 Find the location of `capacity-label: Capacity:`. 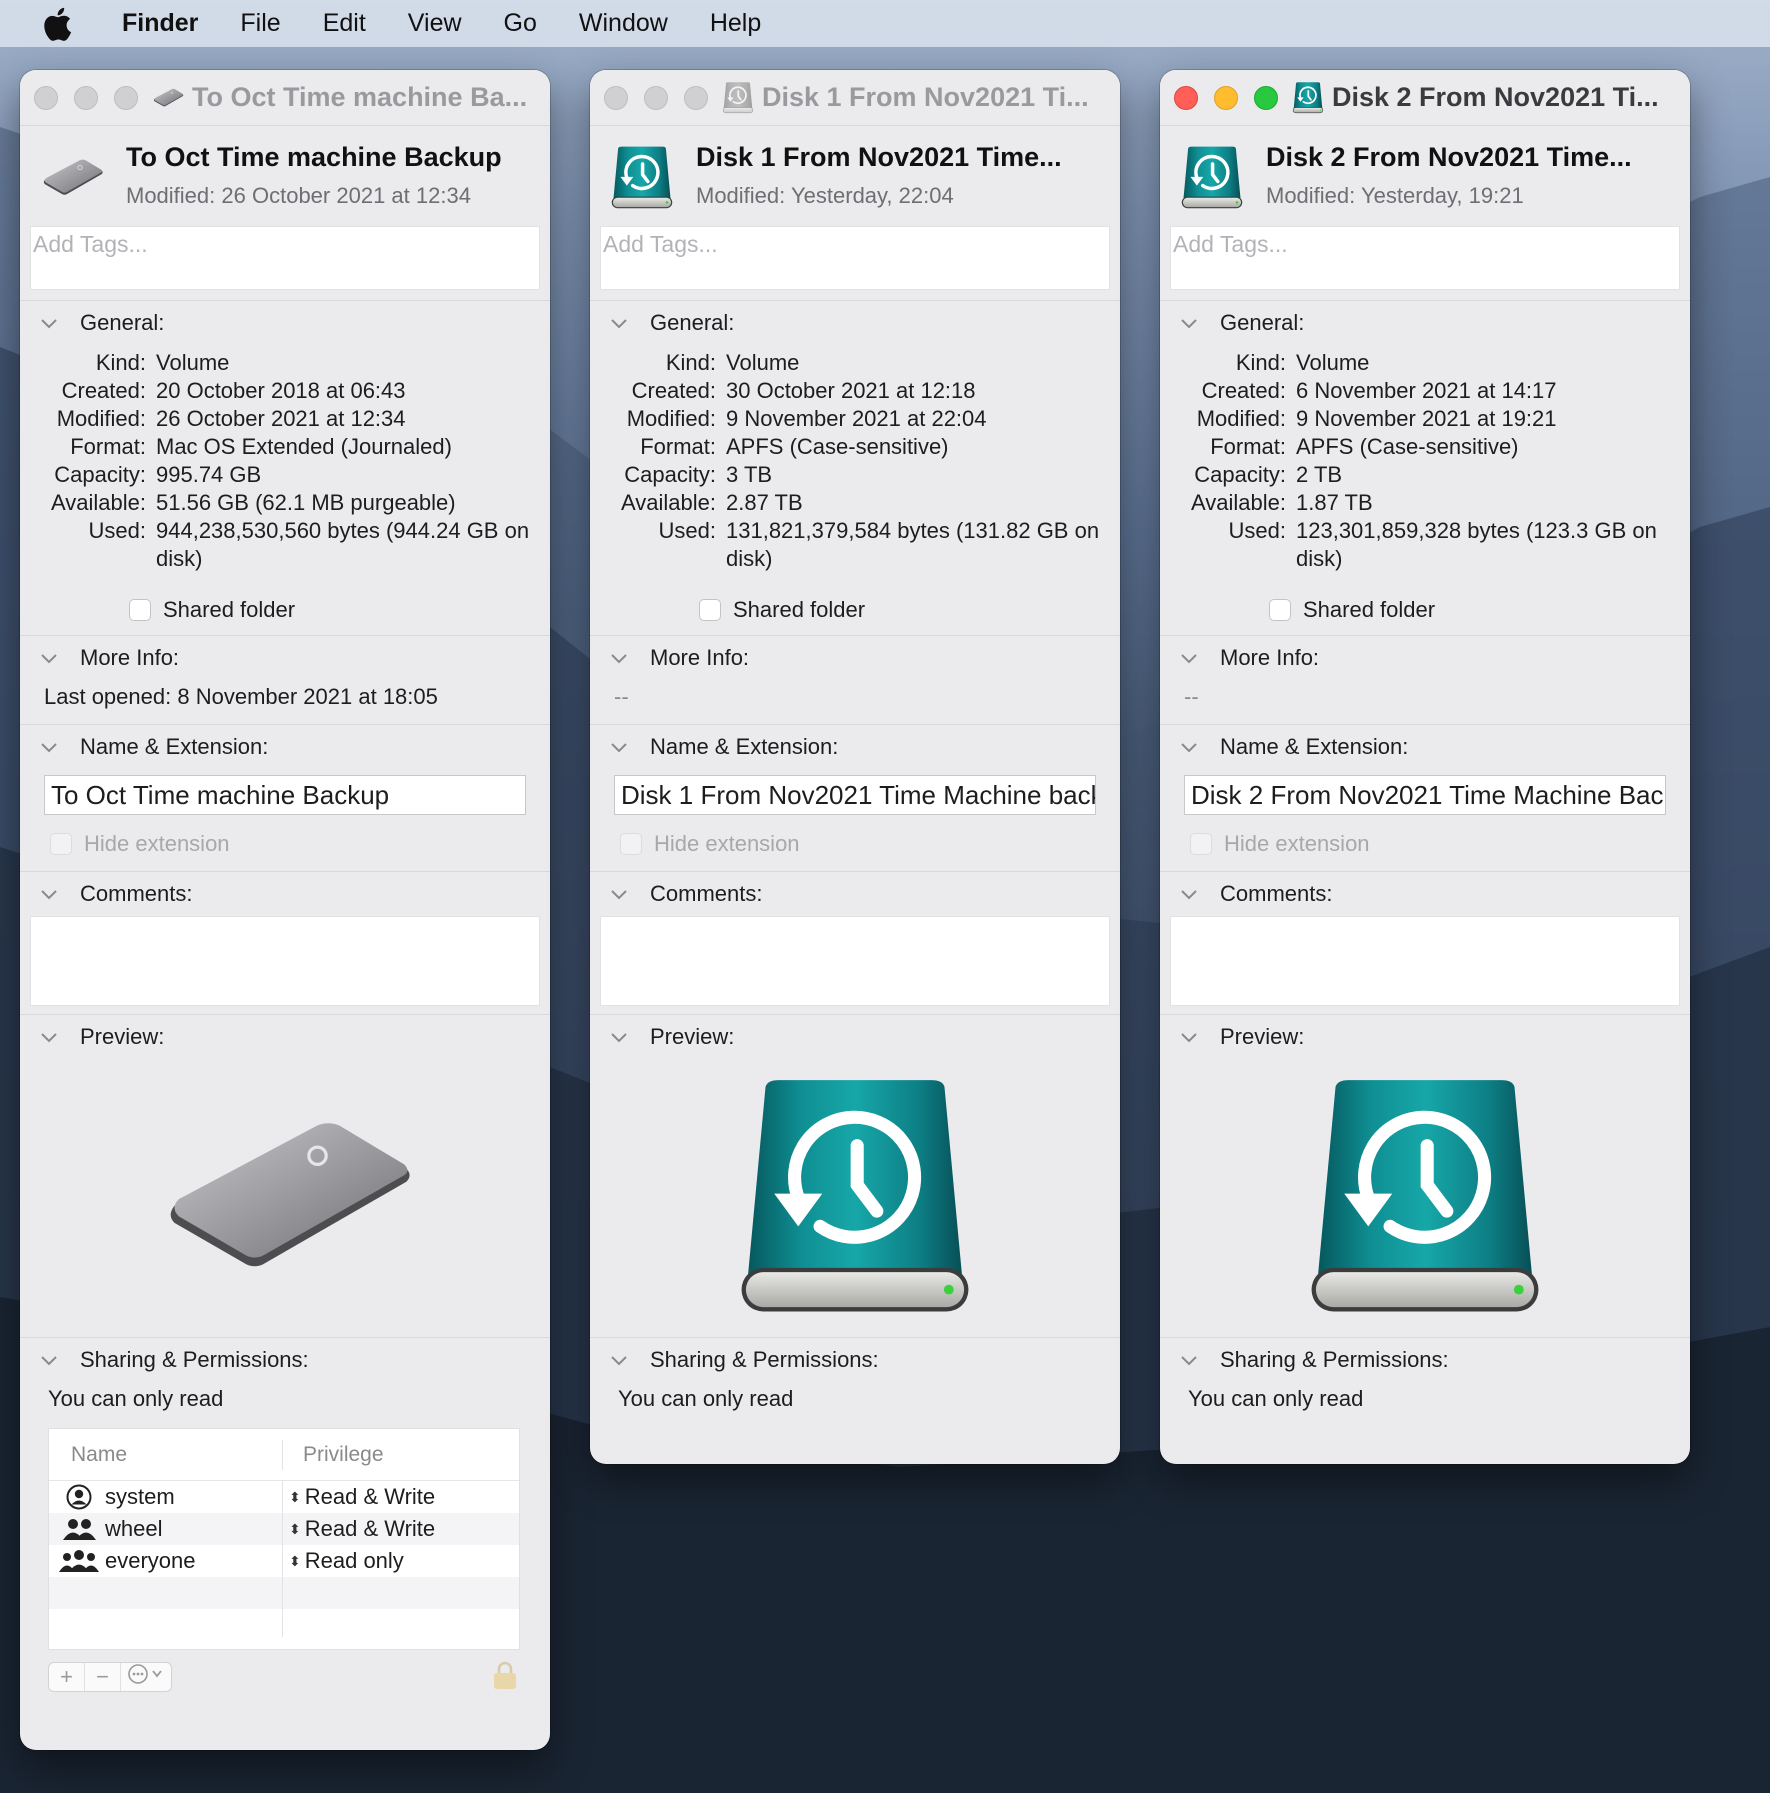

capacity-label: Capacity: is located at coordinates (1240, 474).